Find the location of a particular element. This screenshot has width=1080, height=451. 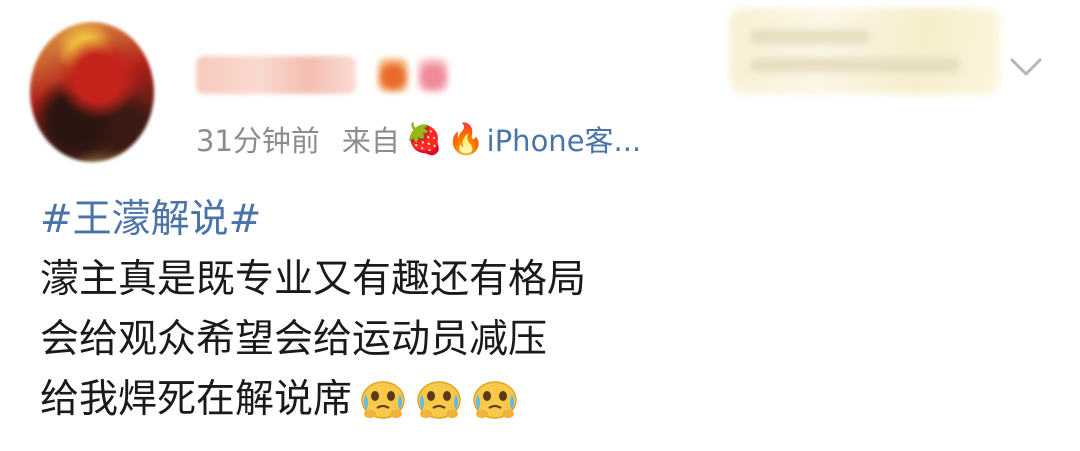

post-text-line: 濛主真是既专业又有趣还有格局 is located at coordinates (313, 279).